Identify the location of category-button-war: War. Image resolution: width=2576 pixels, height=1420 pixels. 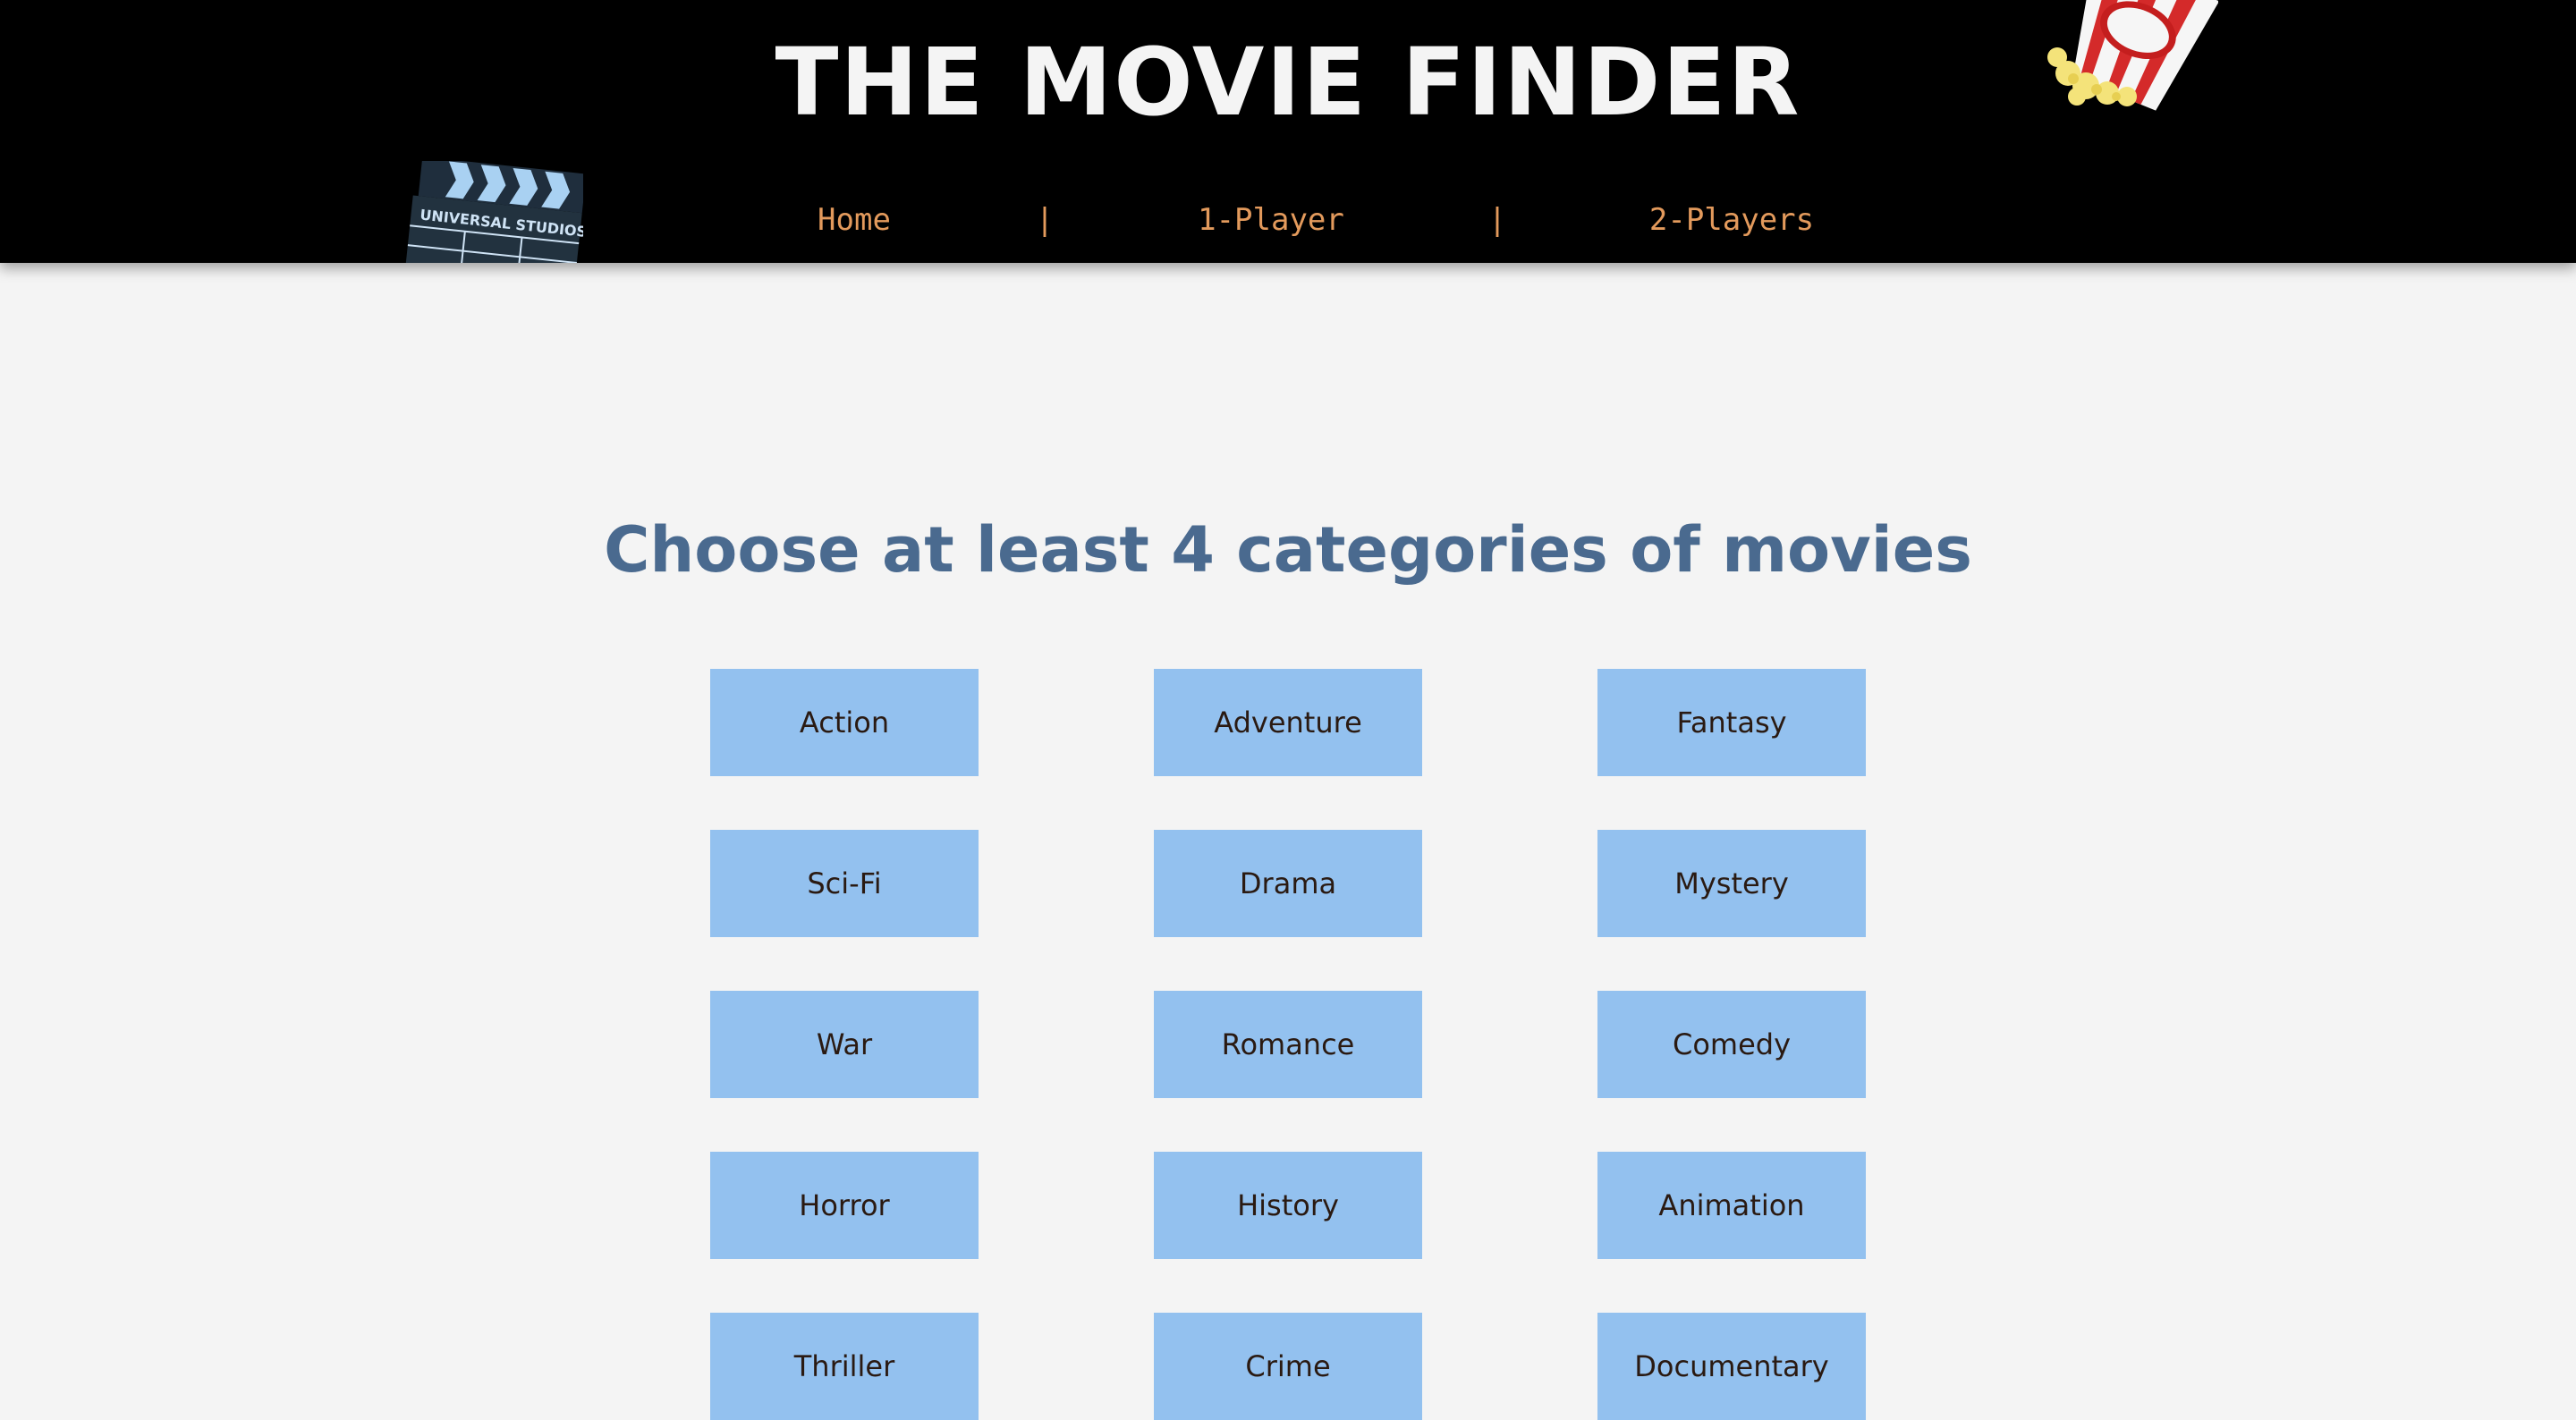
(844, 1045).